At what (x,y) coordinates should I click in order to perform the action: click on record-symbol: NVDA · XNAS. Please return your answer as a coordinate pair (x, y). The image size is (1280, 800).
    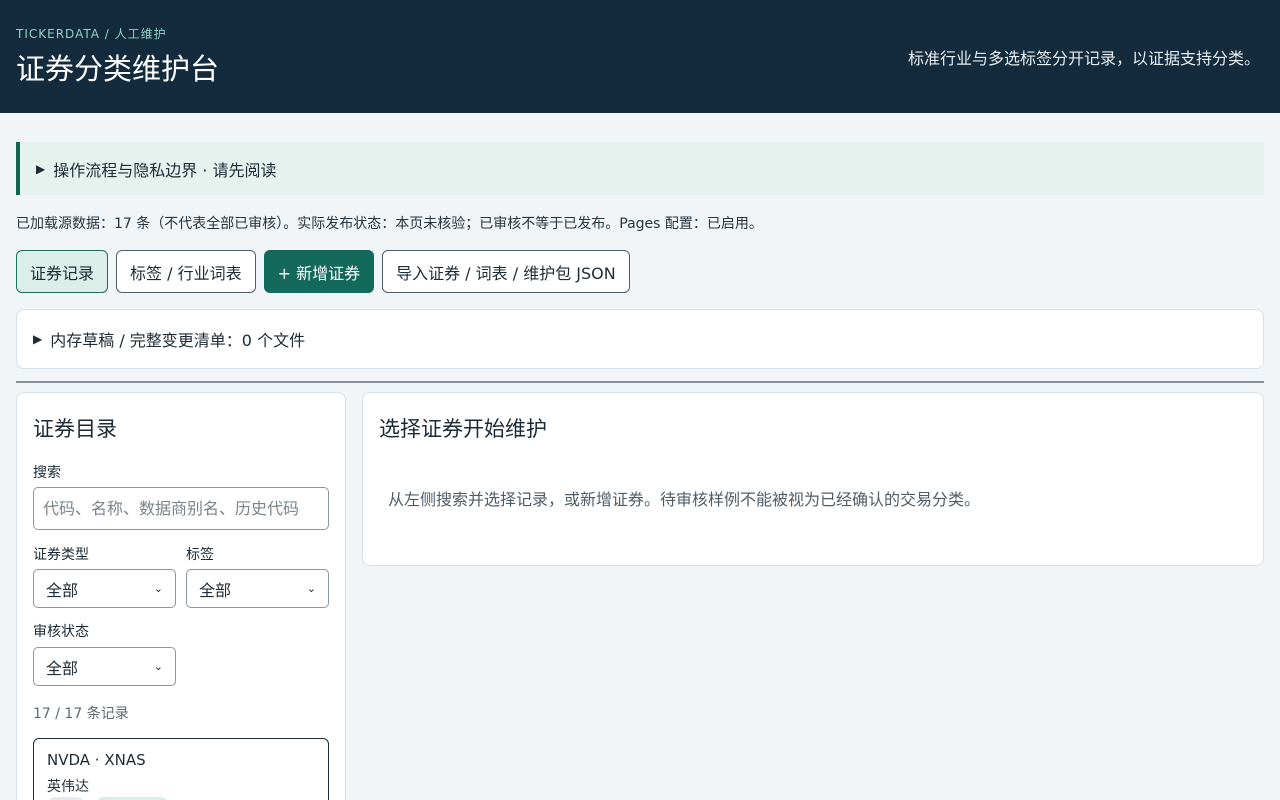
    Looking at the image, I should click on (96, 760).